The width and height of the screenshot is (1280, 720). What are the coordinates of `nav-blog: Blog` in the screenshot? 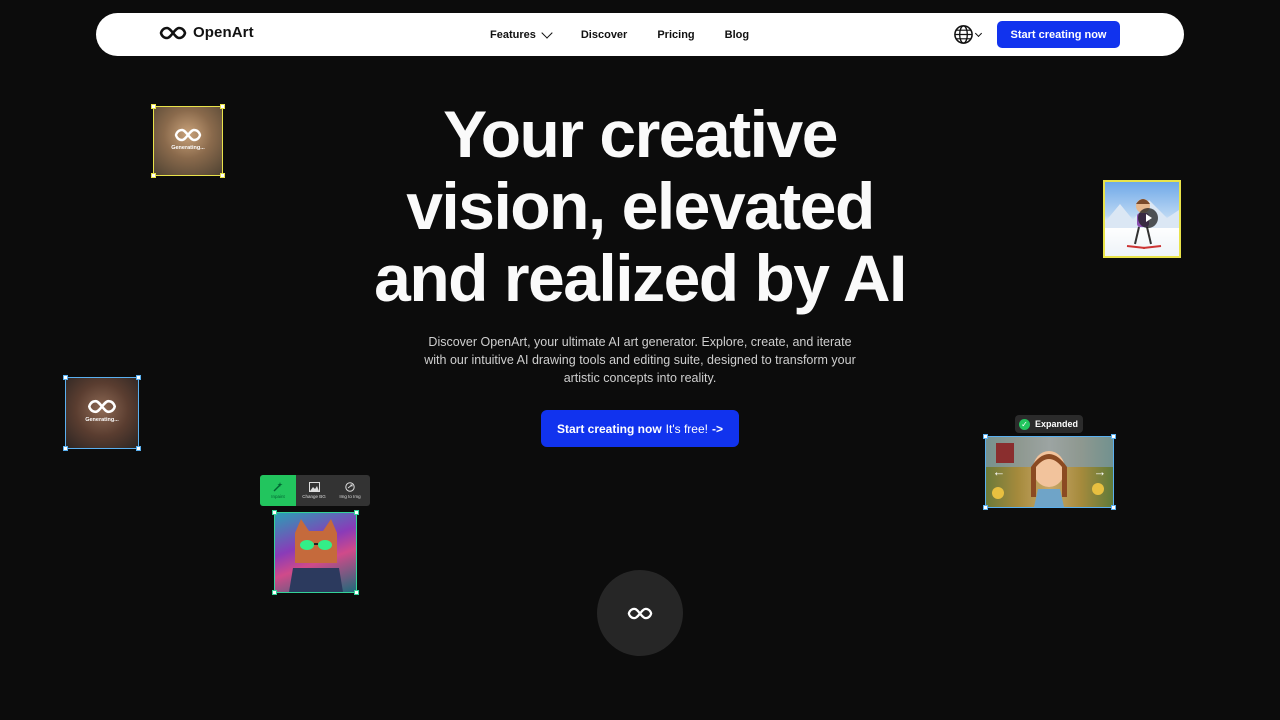 It's located at (737, 35).